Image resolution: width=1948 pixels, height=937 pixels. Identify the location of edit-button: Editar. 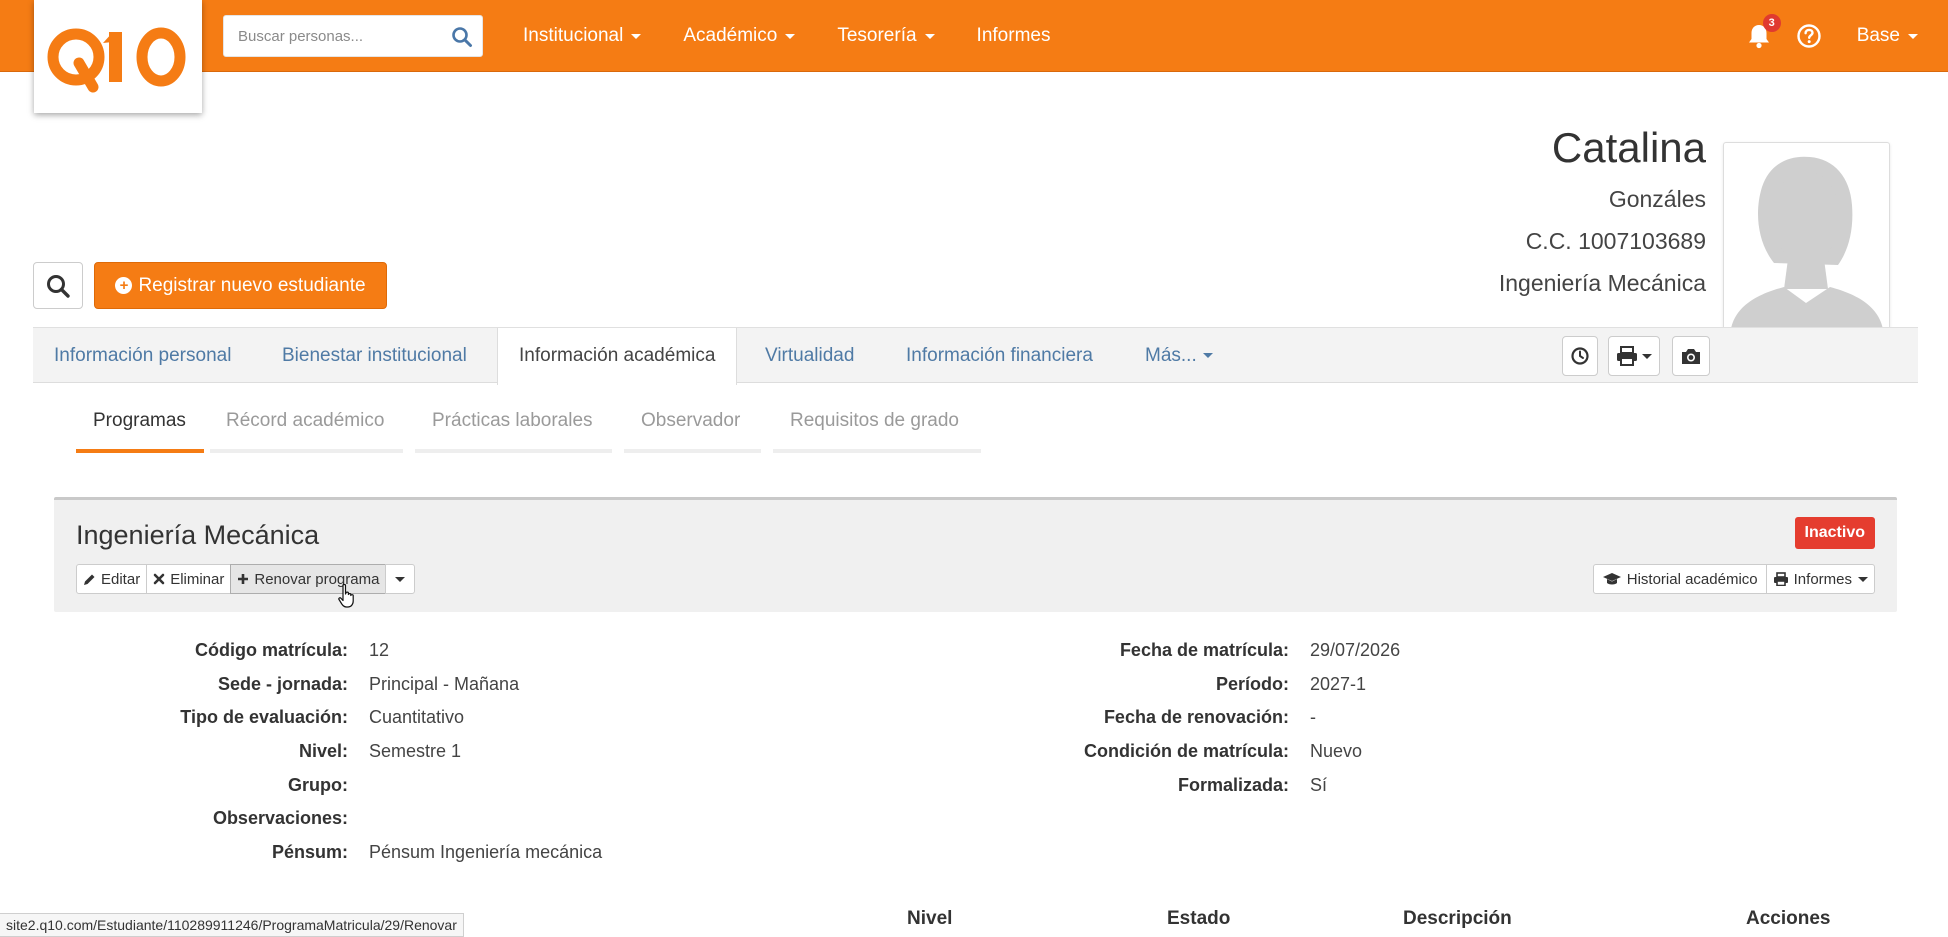
(112, 579).